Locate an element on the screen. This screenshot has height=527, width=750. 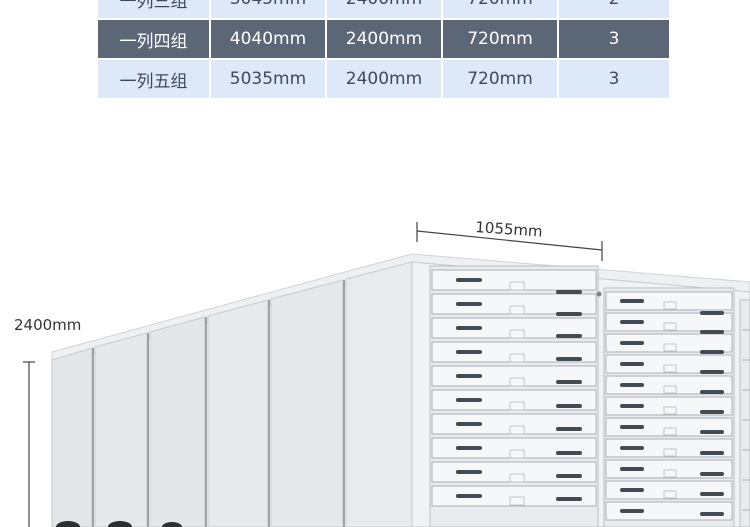
height-dimension-label: 2400mm is located at coordinates (48, 325).